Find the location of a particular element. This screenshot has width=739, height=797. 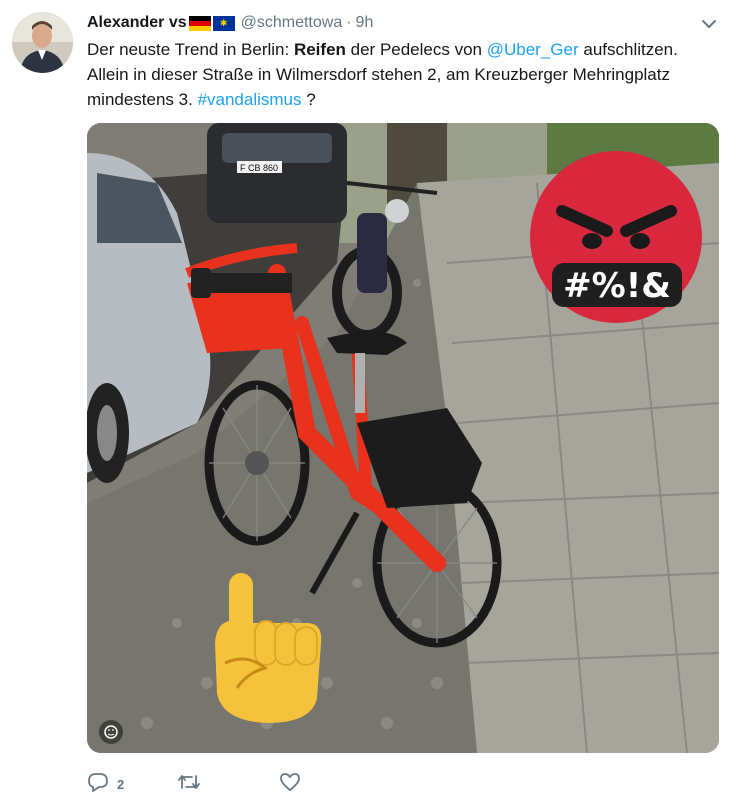

avatar-image is located at coordinates (42, 42).